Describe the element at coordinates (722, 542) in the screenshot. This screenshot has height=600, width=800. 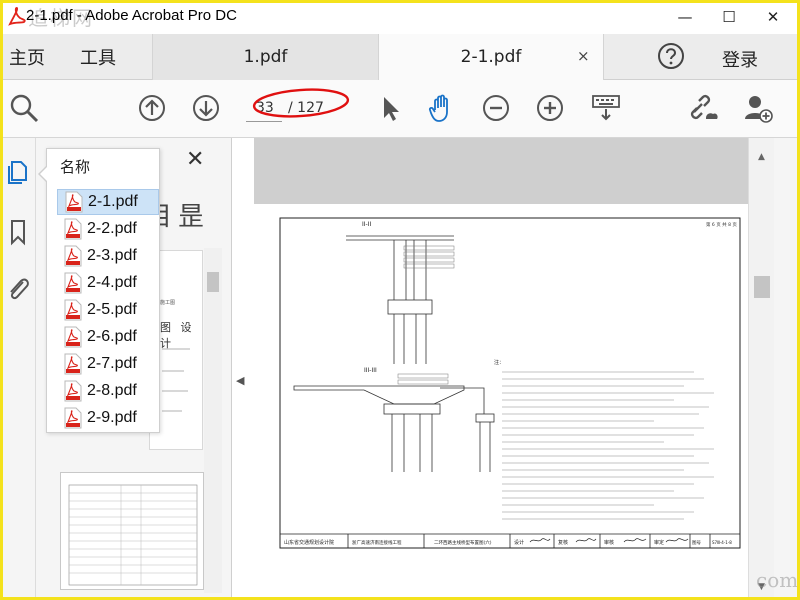
I see `figure-number: S7Ⅲ-4-1-8` at that location.